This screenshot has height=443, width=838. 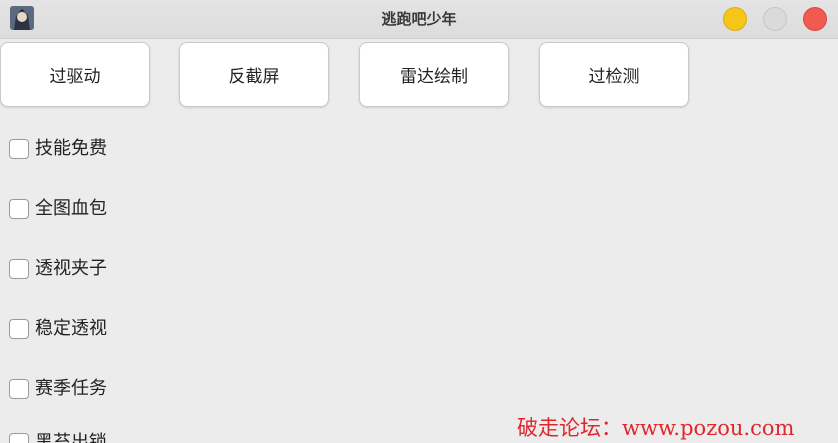 What do you see at coordinates (75, 74) in the screenshot?
I see `bypass-driver-button: 过驱动` at bounding box center [75, 74].